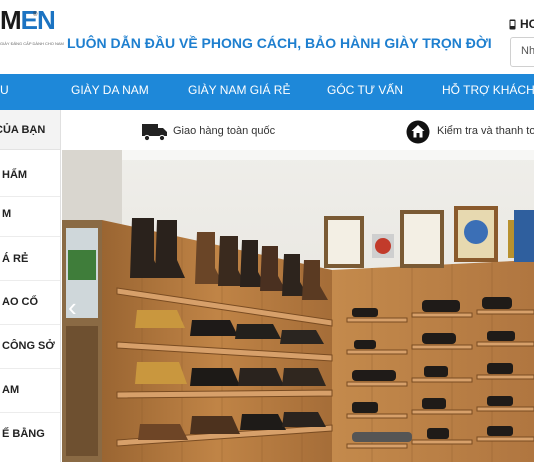 This screenshot has height=462, width=534. Describe the element at coordinates (4, 90) in the screenshot. I see `nav-item-partial: U` at that location.